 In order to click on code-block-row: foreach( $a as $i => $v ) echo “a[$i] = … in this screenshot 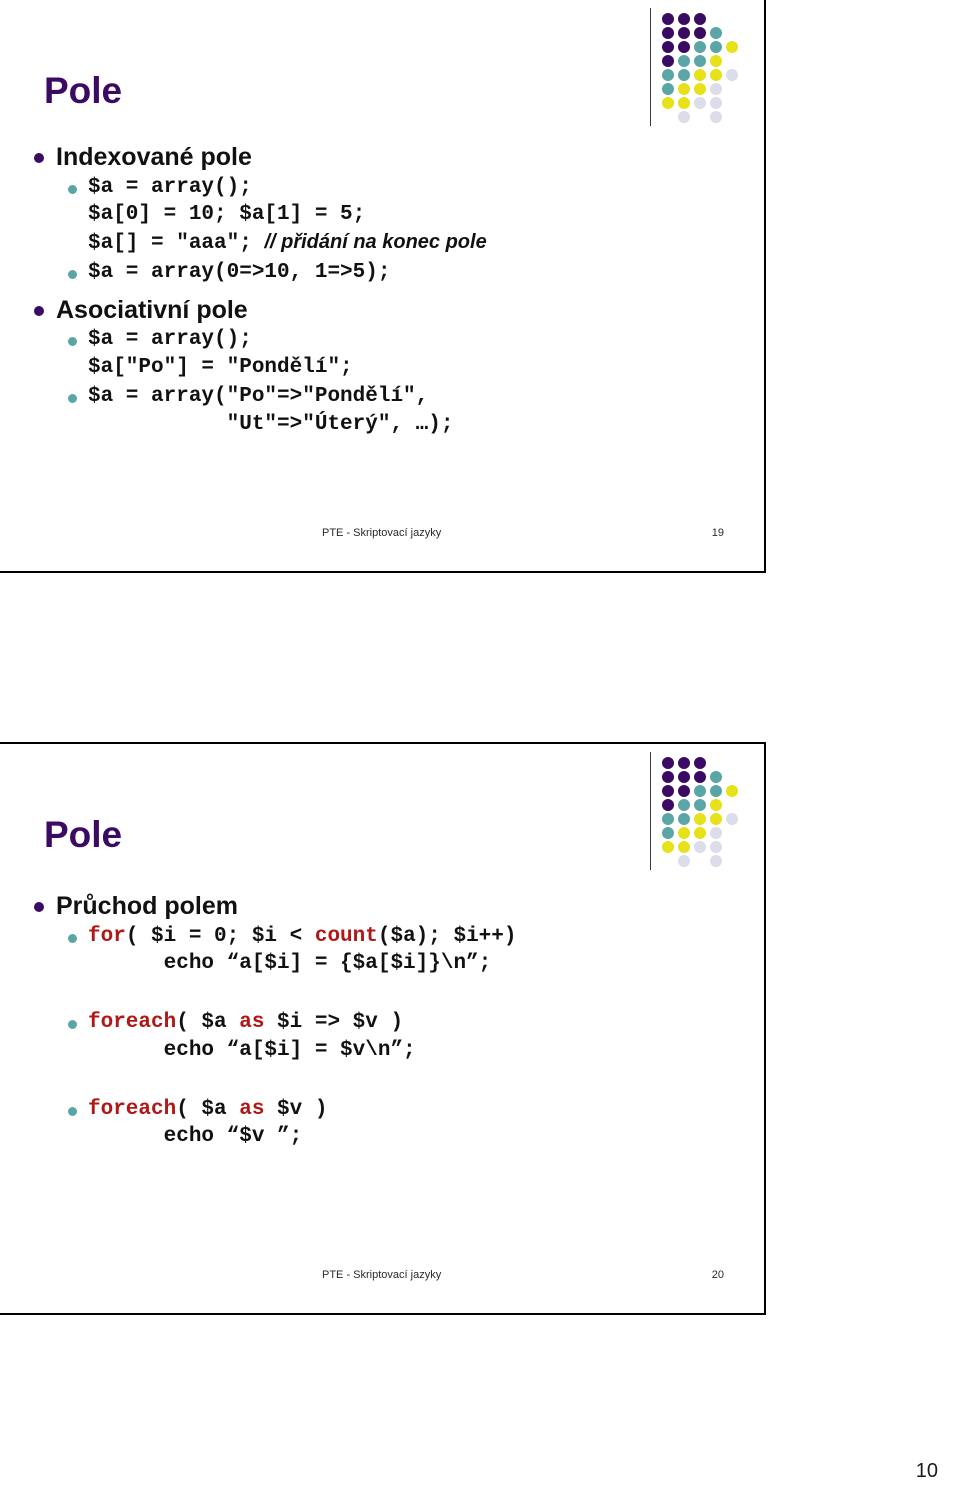, I will do `click(409, 1036)`.